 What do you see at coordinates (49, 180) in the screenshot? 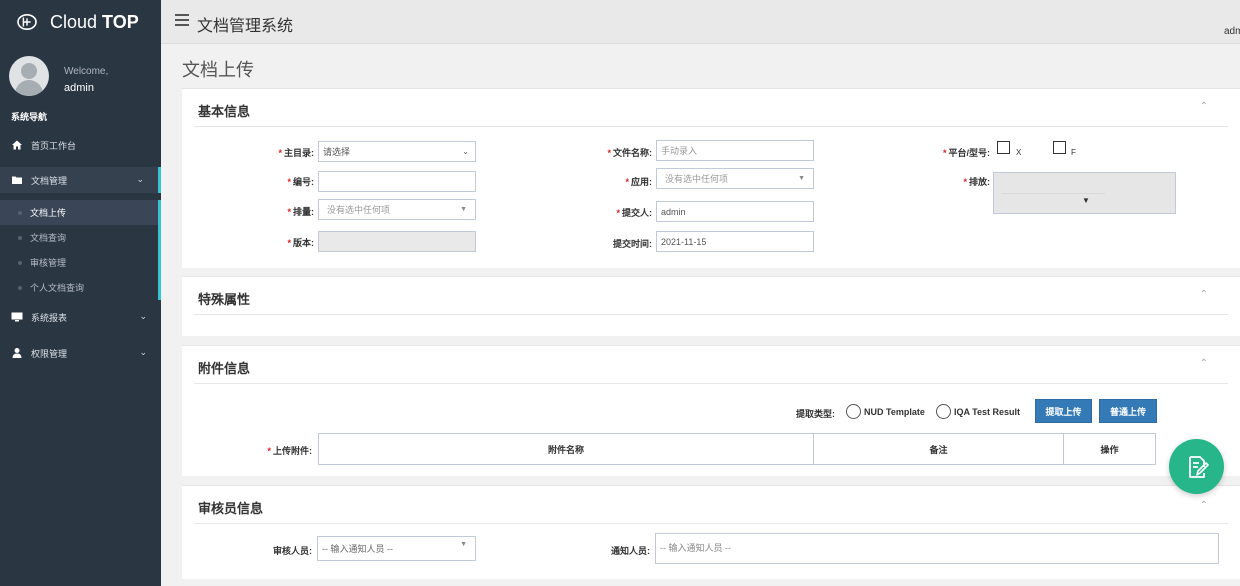
I see `sidebar-item-label: 文档管理` at bounding box center [49, 180].